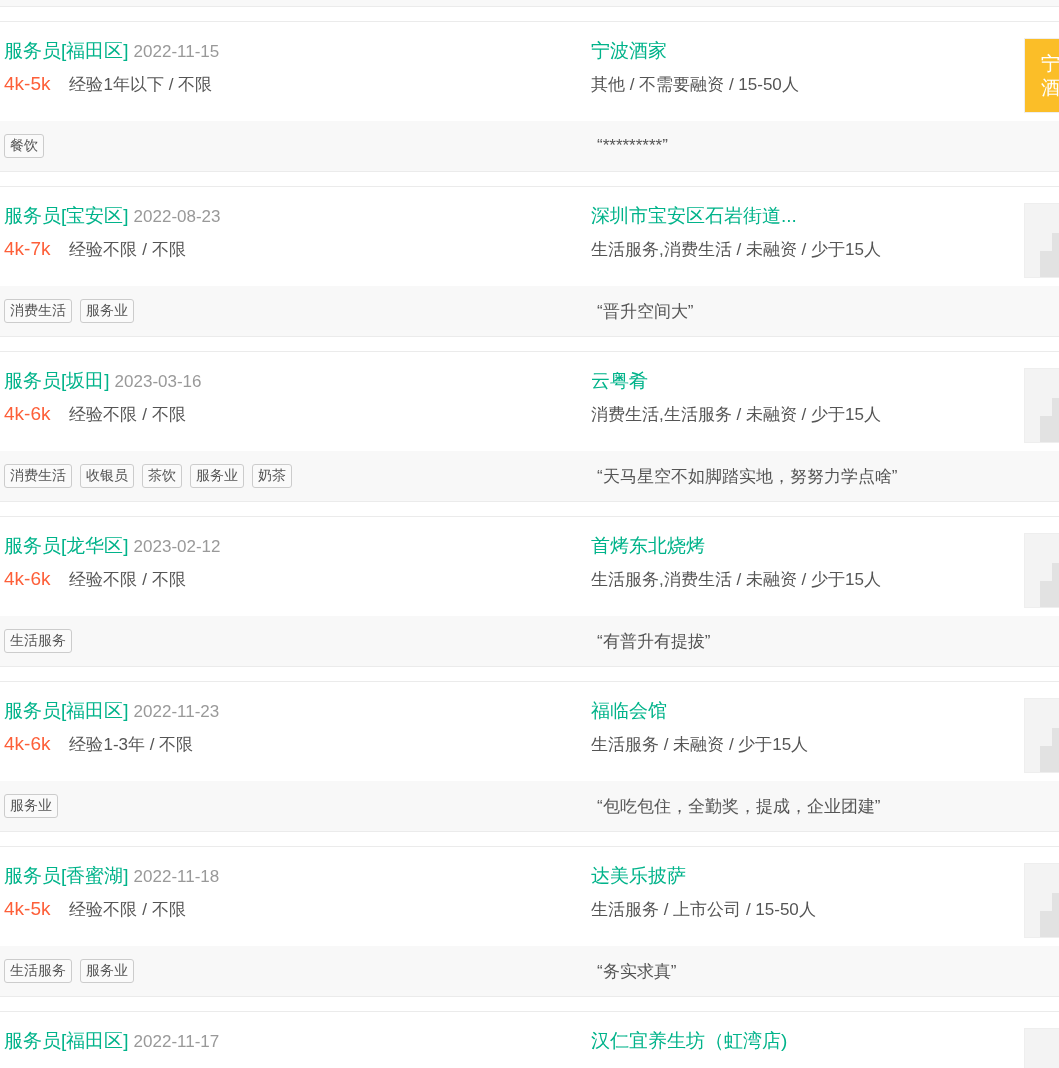 This screenshot has height=1068, width=1059. What do you see at coordinates (27, 249) in the screenshot?
I see `salary: 4k-7k` at bounding box center [27, 249].